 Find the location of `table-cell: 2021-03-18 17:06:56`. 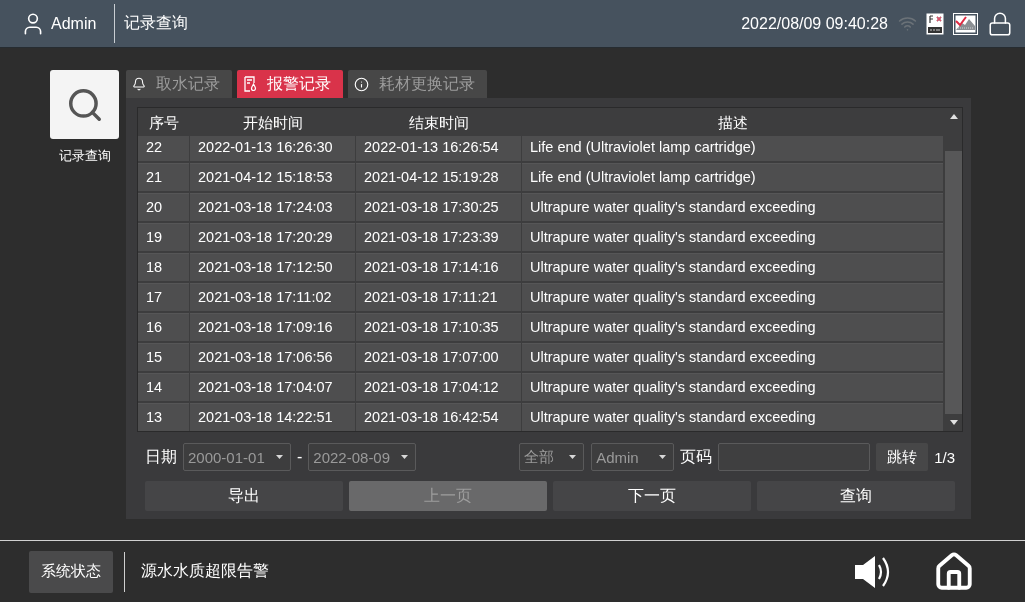

table-cell: 2021-03-18 17:06:56 is located at coordinates (272, 357).